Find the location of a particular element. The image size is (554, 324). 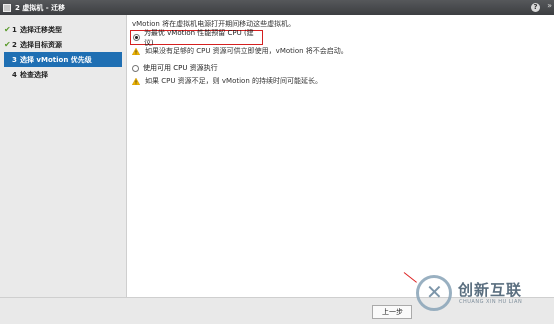

watermark-text: 创新互联 is located at coordinates (490, 290).